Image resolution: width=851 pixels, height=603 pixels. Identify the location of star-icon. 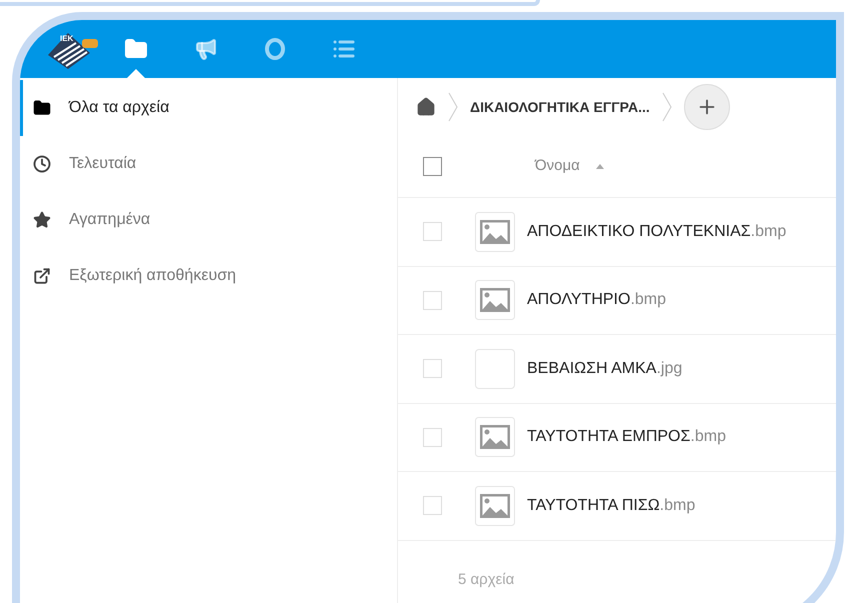
(42, 220).